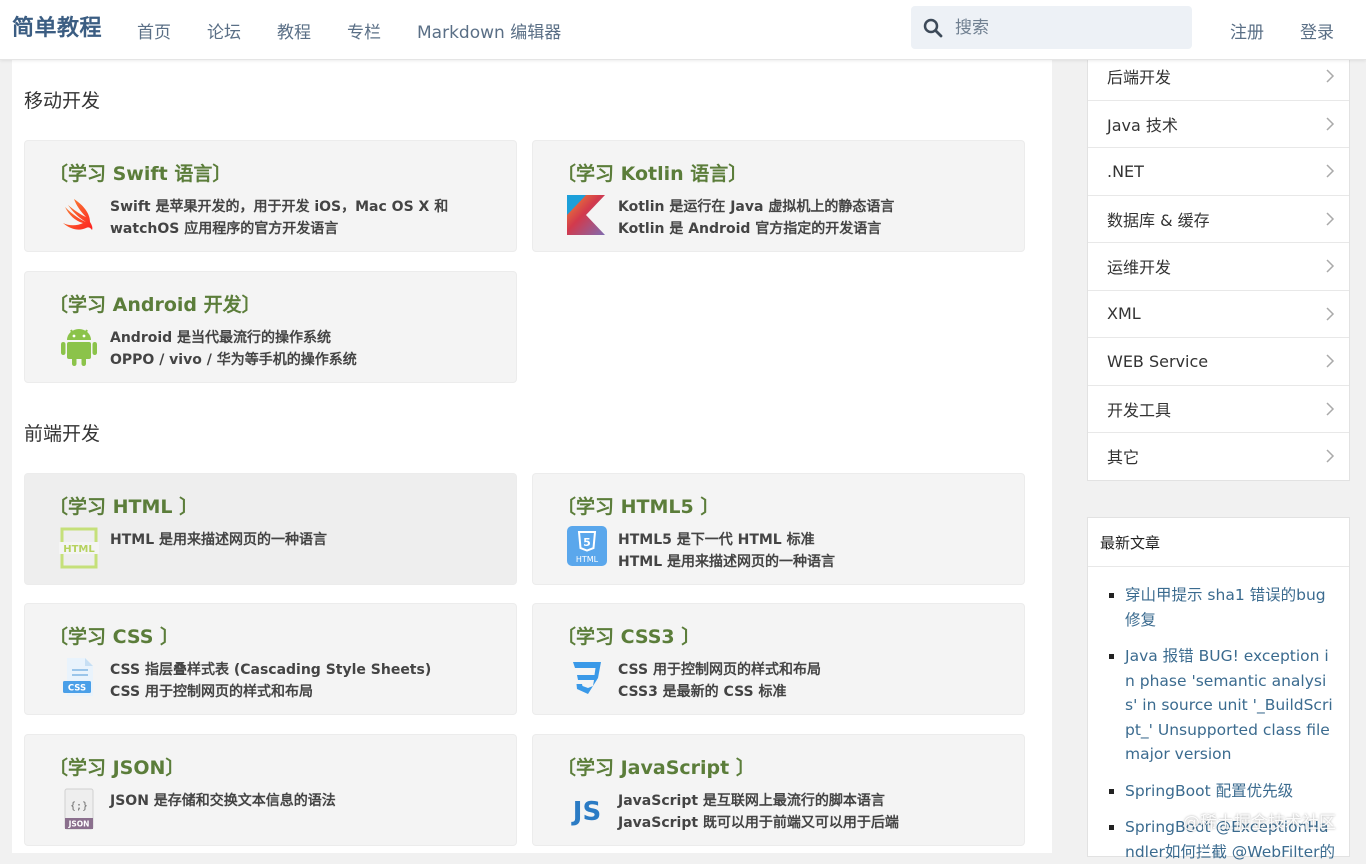  I want to click on article-link: 穿山甲提示 sha1 错误的bug修复, so click(1230, 607).